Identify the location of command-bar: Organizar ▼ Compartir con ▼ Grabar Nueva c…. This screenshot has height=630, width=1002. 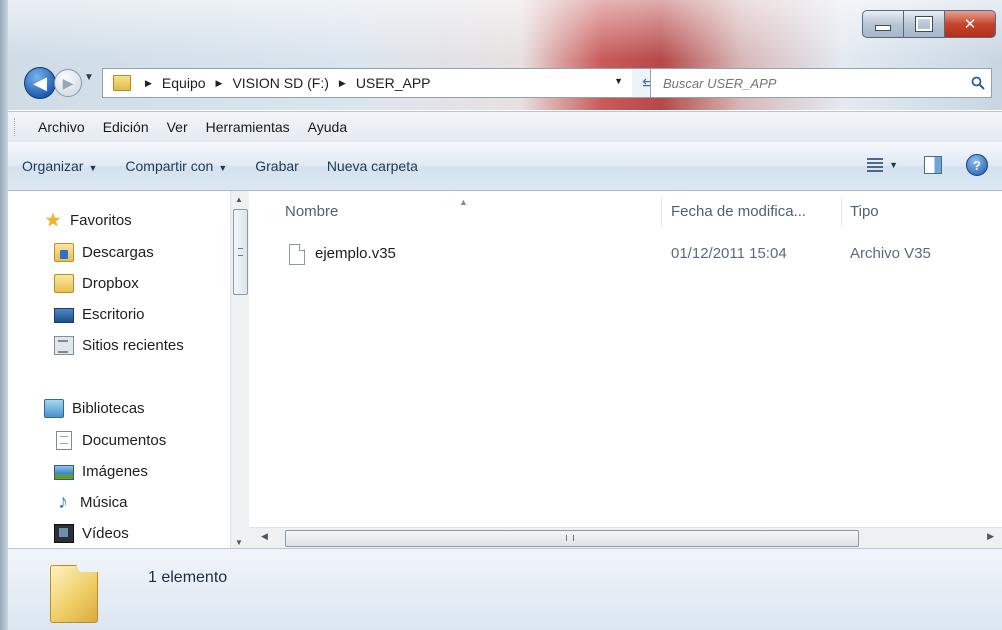
(505, 166).